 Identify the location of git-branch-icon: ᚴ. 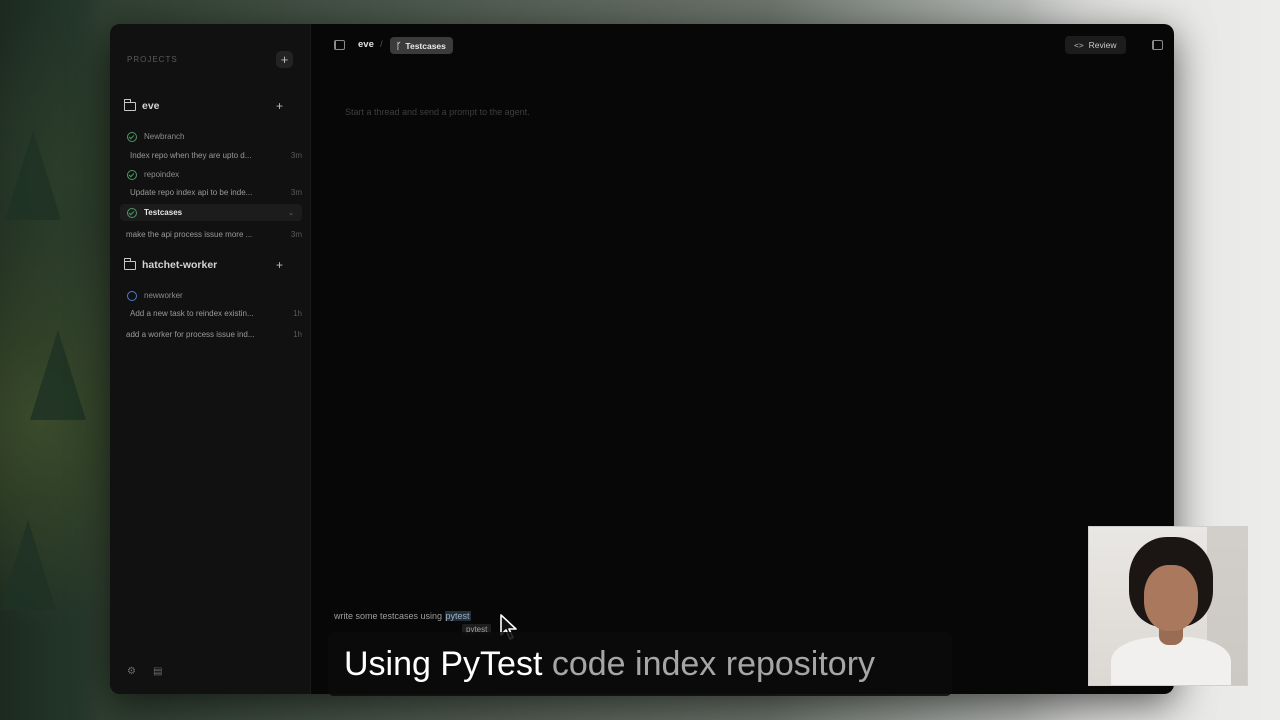
(399, 45).